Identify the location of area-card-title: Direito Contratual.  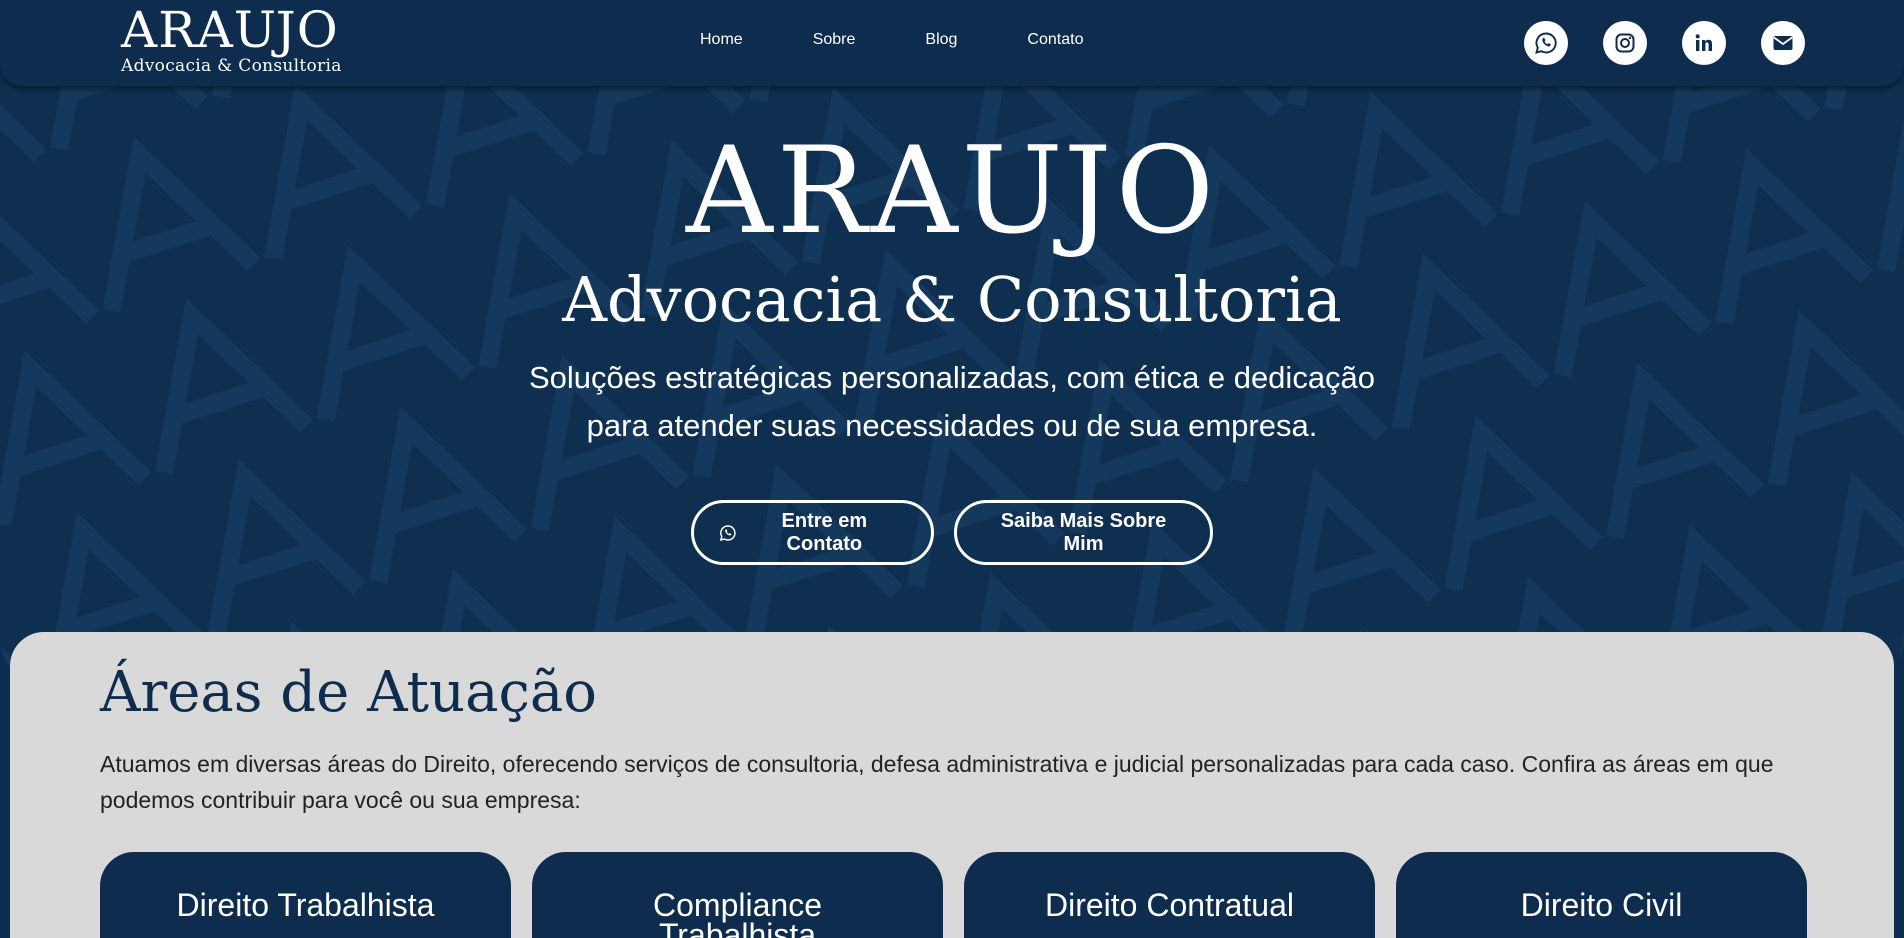
(1169, 905).